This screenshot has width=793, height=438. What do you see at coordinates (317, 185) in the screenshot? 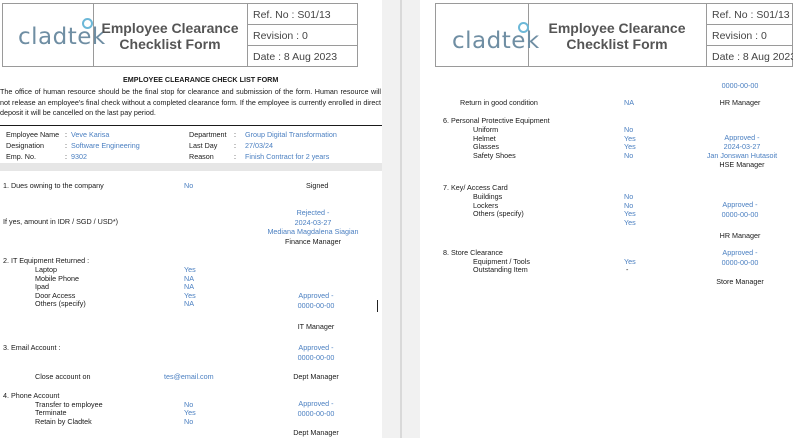
I see `signed-label: Signed` at bounding box center [317, 185].